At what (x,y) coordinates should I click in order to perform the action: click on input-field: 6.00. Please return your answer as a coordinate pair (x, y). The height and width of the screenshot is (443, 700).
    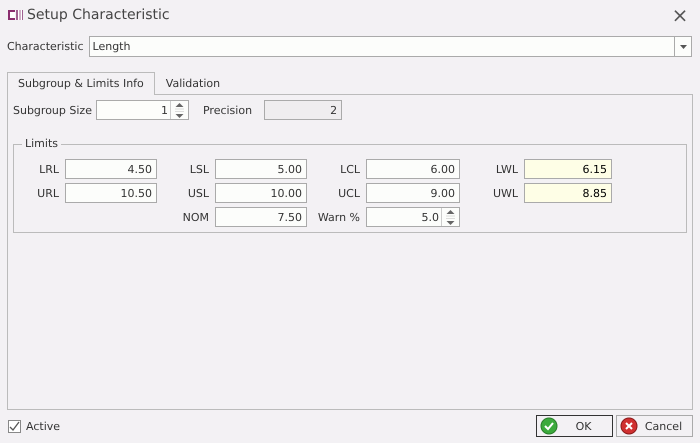
    Looking at the image, I should click on (413, 169).